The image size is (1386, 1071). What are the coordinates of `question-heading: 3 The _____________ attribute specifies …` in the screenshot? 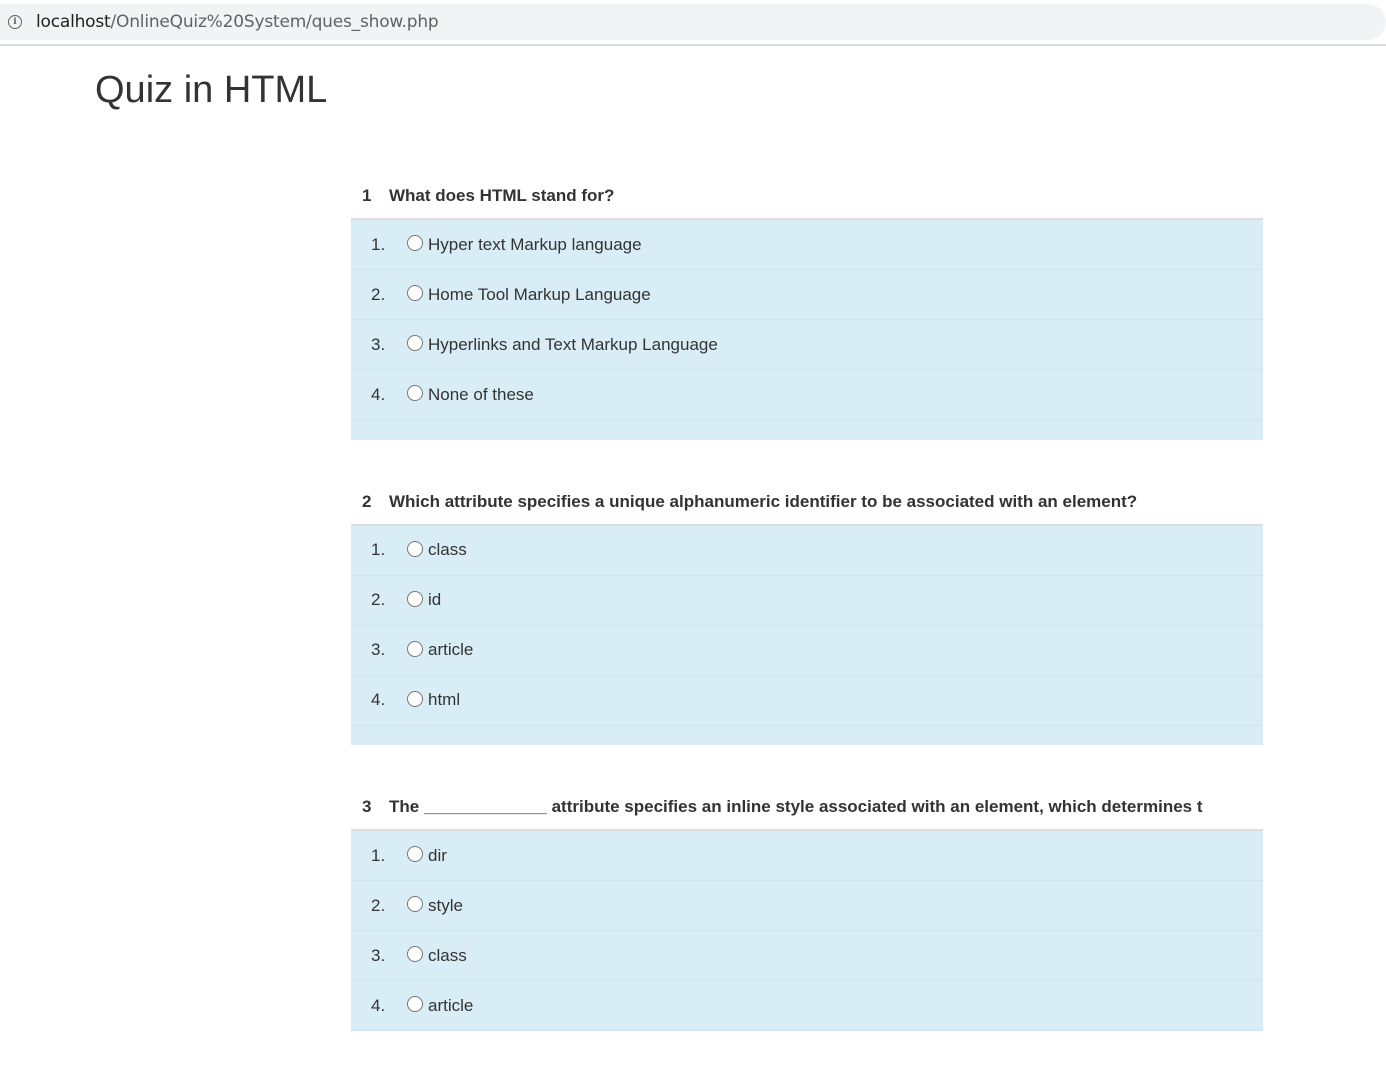 It's located at (807, 808).